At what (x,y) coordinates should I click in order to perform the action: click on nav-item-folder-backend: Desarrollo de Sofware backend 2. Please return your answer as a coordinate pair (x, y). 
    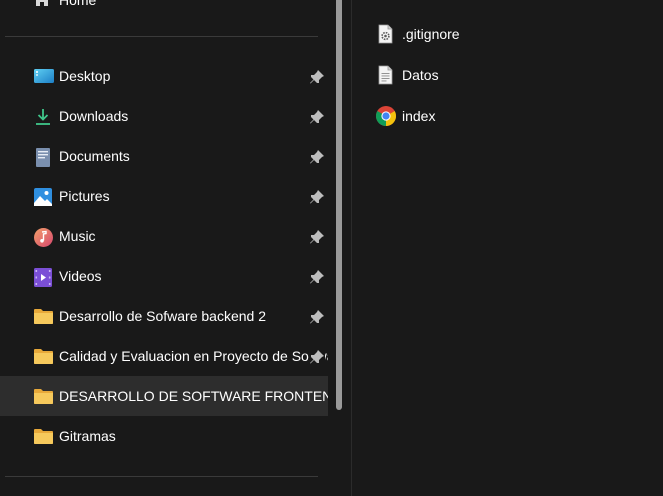
    Looking at the image, I should click on (164, 316).